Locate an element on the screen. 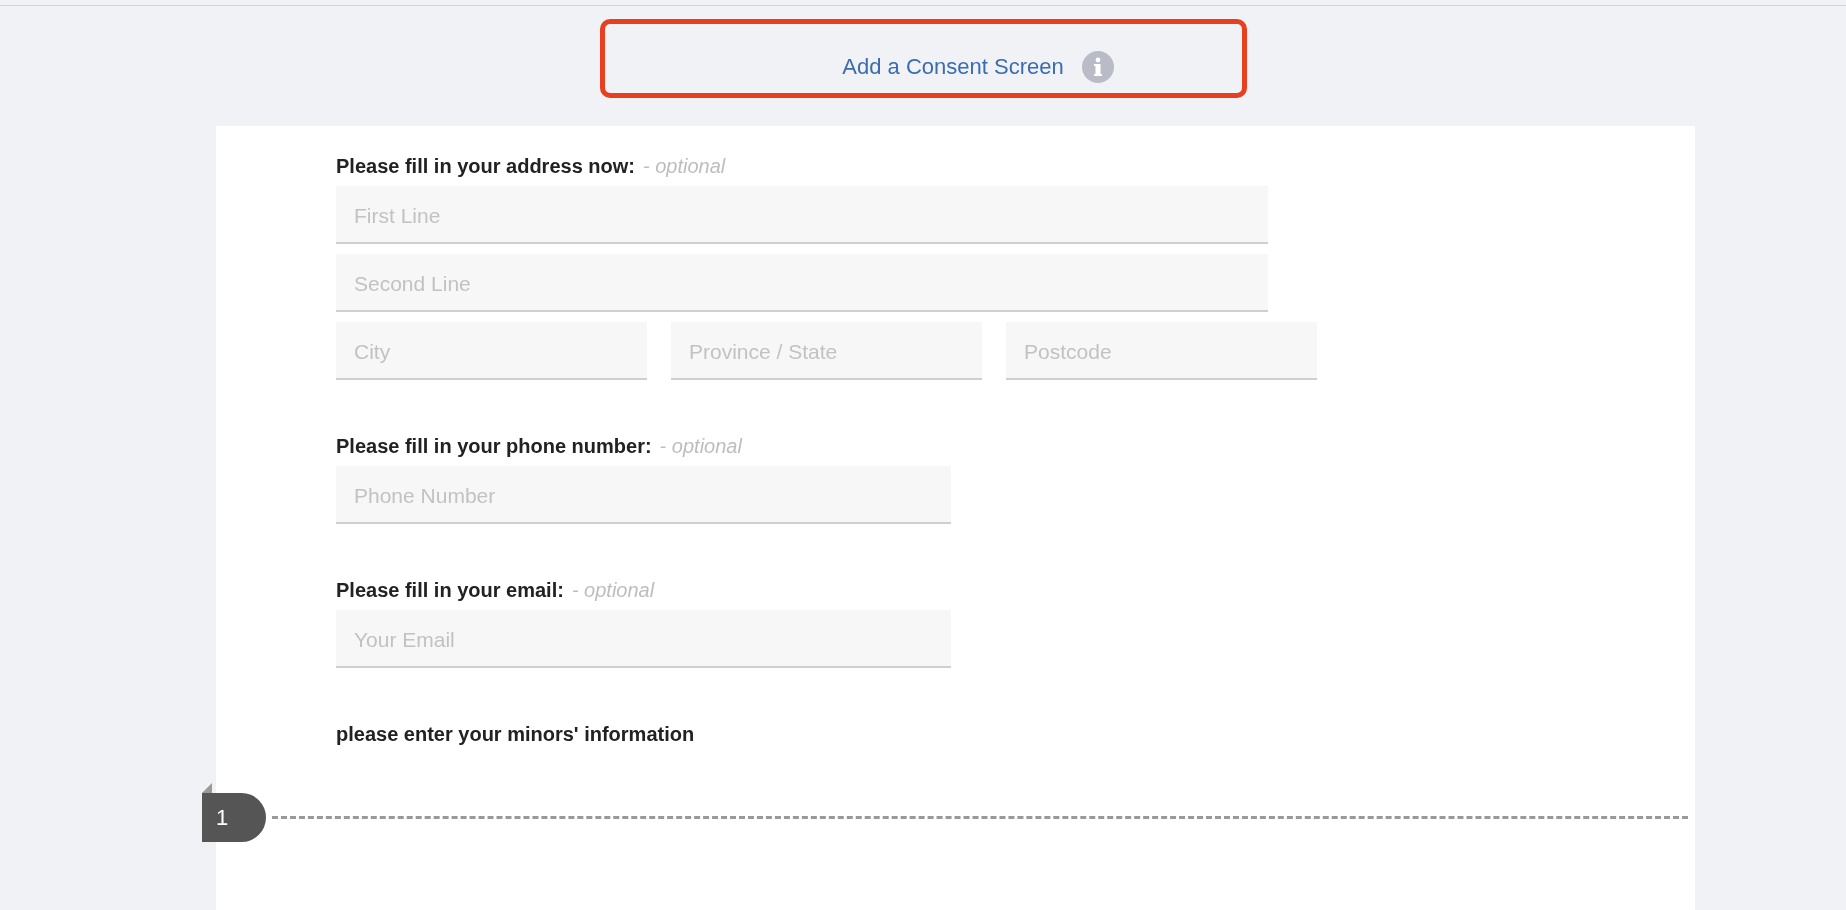 The width and height of the screenshot is (1846, 910). field-label: Please fill in your address now: is located at coordinates (485, 166).